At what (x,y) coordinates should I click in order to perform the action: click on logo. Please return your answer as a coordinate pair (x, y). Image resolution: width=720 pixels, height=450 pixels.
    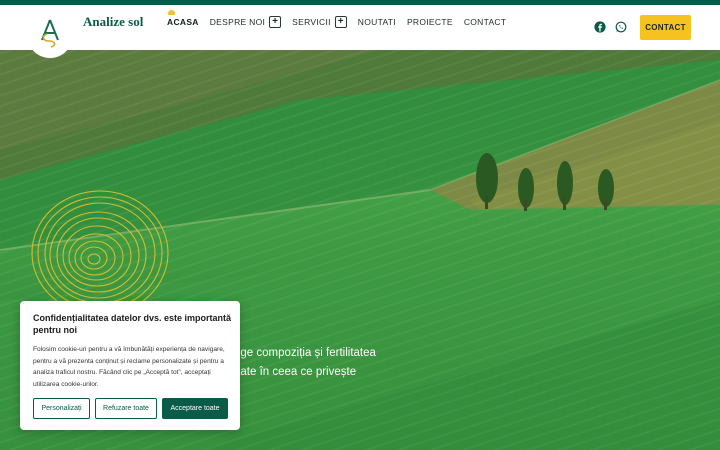
    Looking at the image, I should click on (50, 34).